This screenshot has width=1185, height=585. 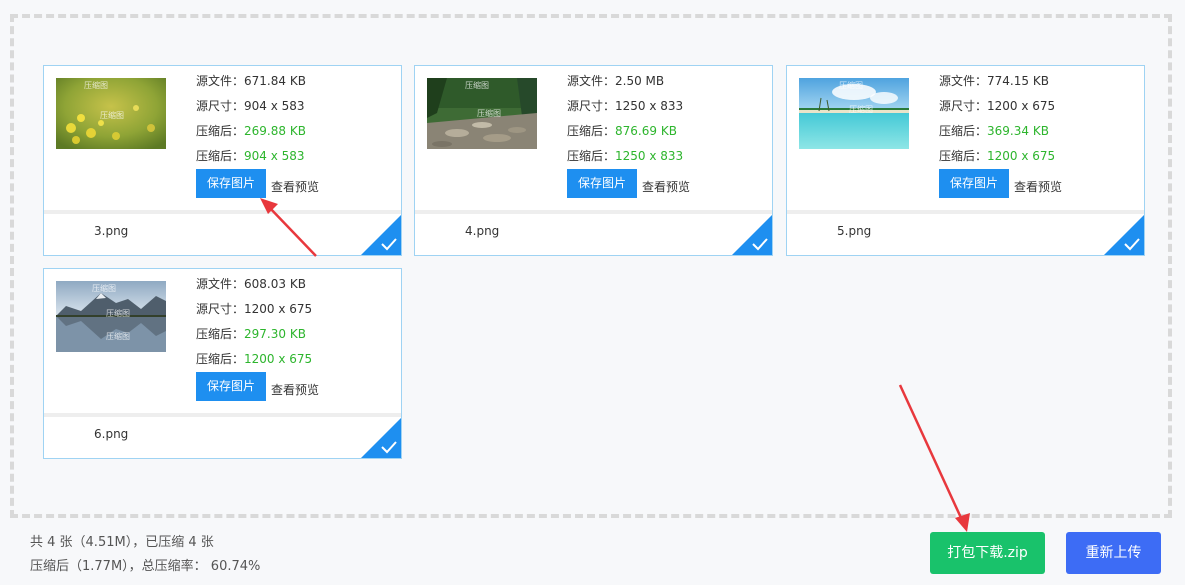 What do you see at coordinates (111, 434) in the screenshot?
I see `file-name: 6.png` at bounding box center [111, 434].